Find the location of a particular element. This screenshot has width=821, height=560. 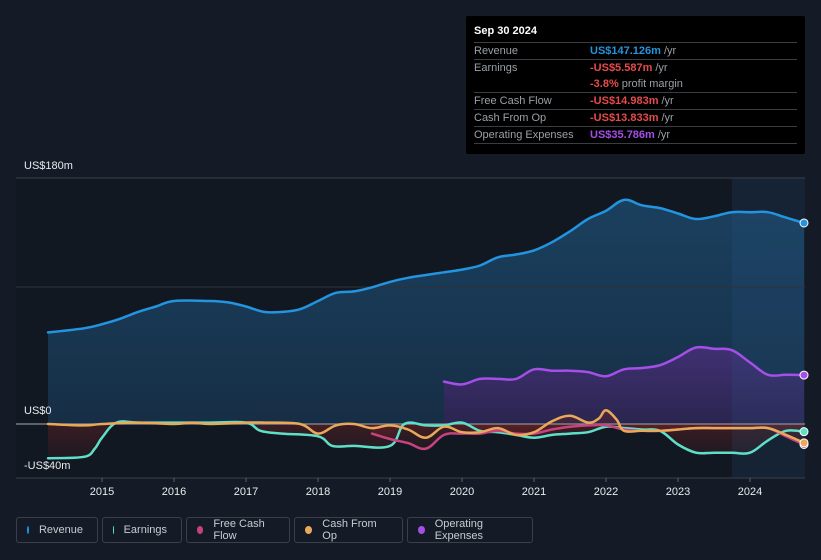

legend-item-cash-from-op: Cash From Op is located at coordinates (348, 530).